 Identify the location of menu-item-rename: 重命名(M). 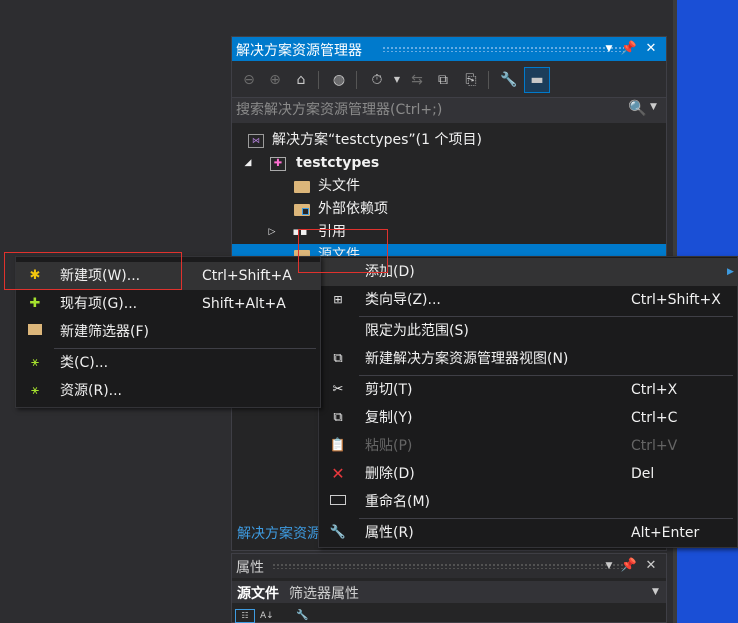
(528, 502).